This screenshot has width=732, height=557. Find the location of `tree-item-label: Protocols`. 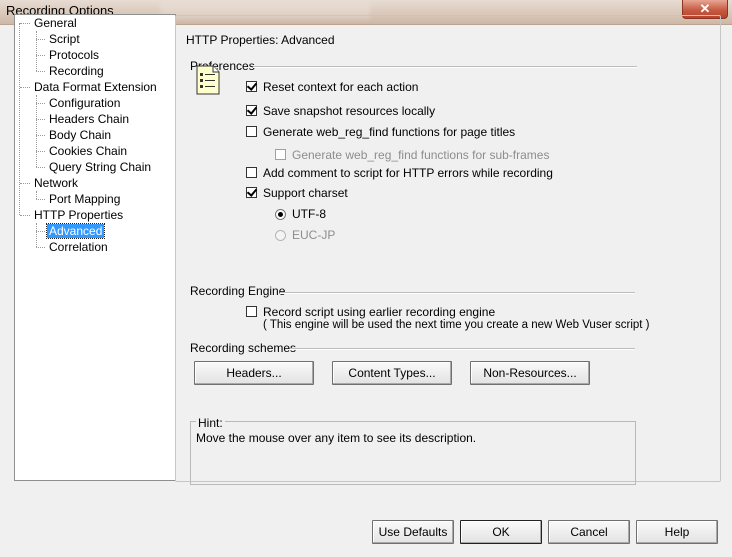

tree-item-label: Protocols is located at coordinates (74, 55).